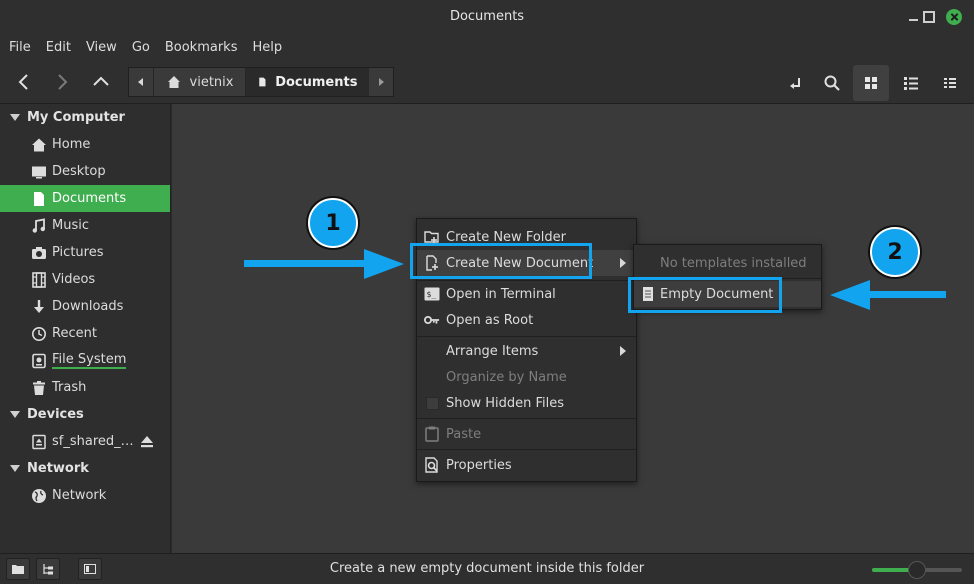 Image resolution: width=974 pixels, height=584 pixels. I want to click on menu-view: View, so click(101, 47).